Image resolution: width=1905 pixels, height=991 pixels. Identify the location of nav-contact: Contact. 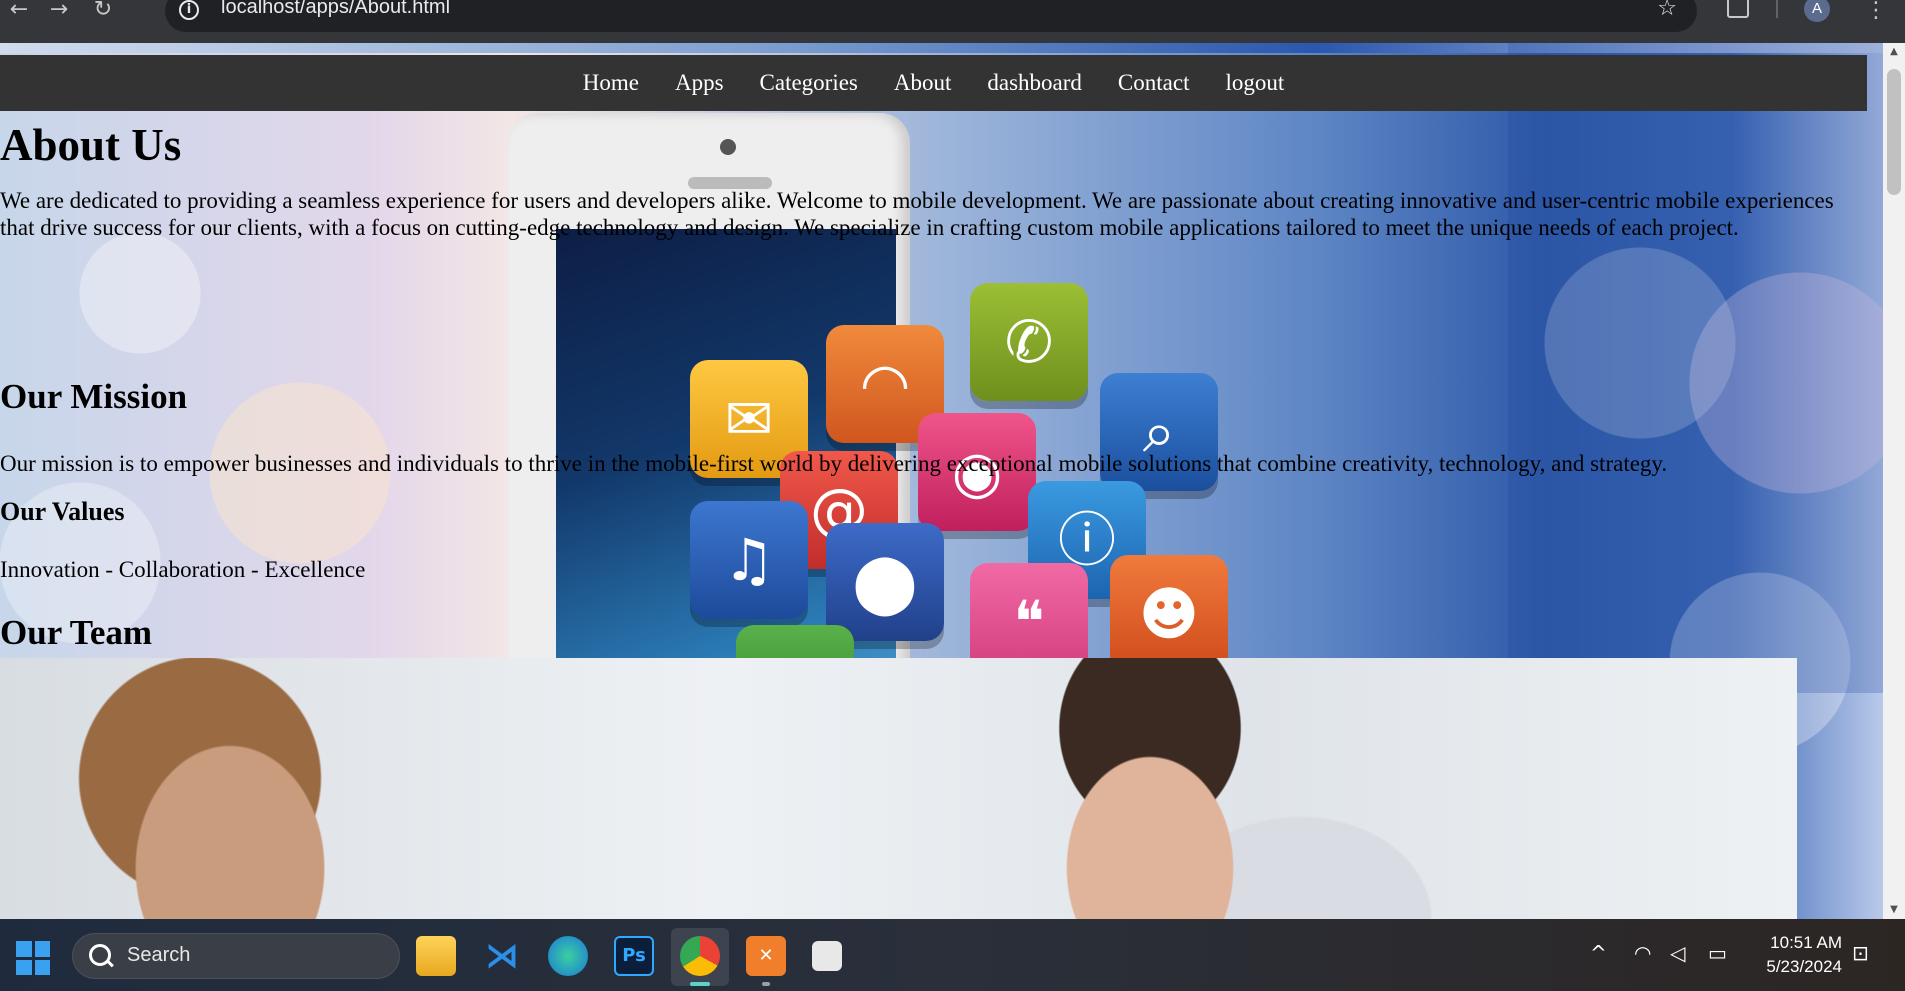
(1154, 83).